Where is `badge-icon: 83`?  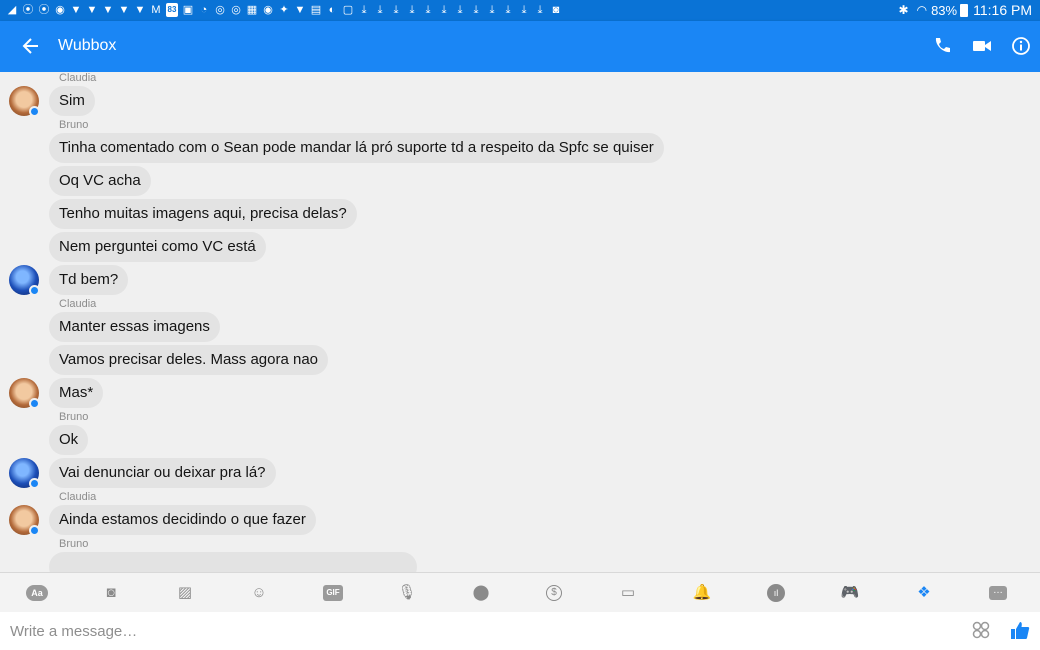
badge-icon: 83 is located at coordinates (172, 10).